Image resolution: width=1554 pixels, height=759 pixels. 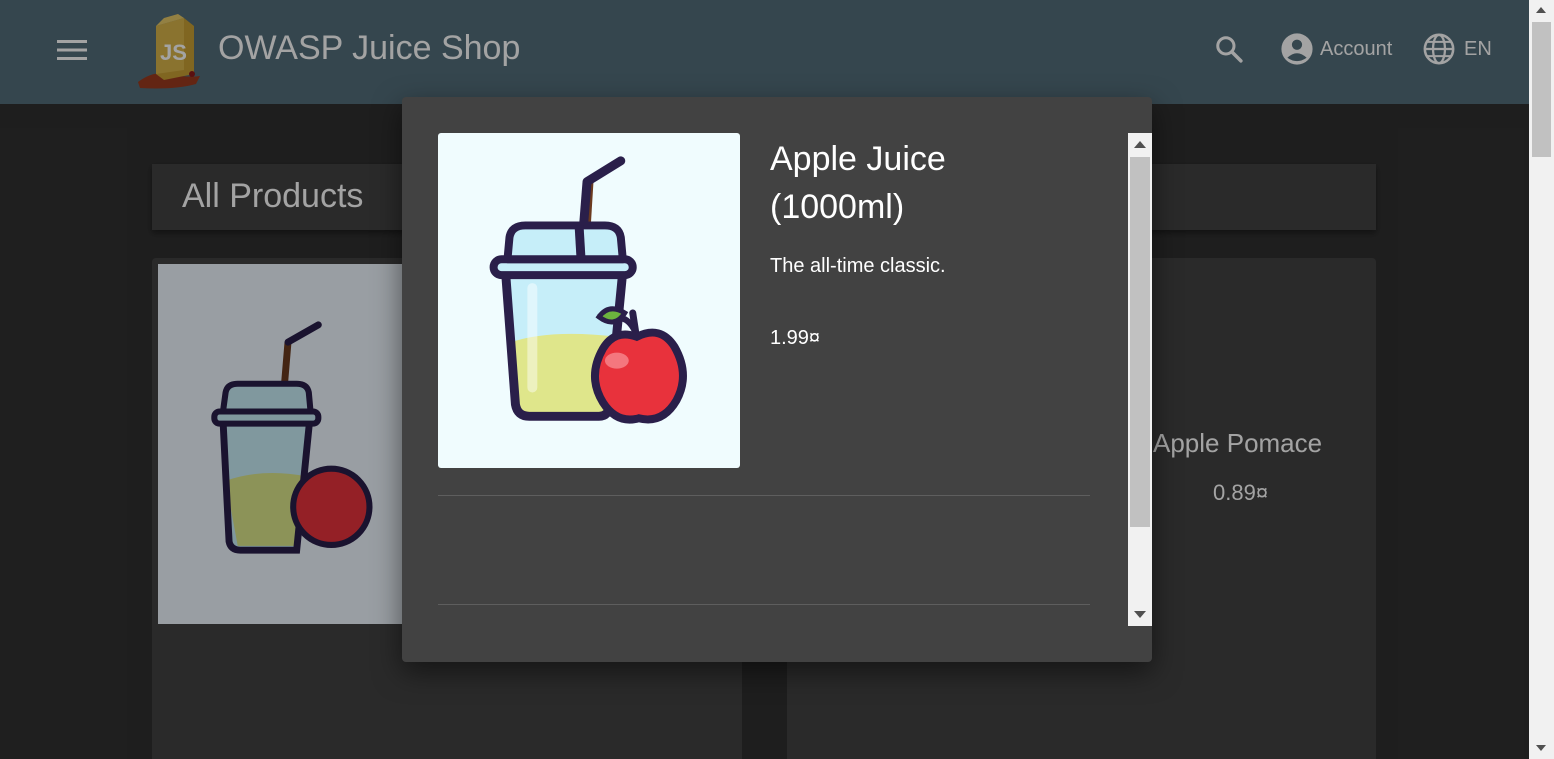 I want to click on apple-juice-image, so click(x=588, y=290).